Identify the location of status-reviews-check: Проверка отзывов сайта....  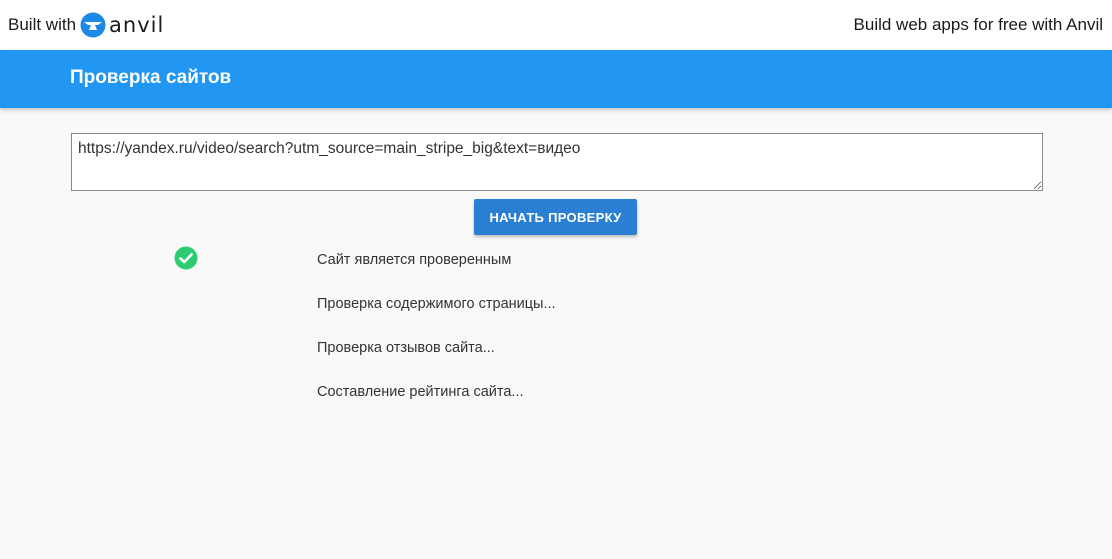
(406, 348).